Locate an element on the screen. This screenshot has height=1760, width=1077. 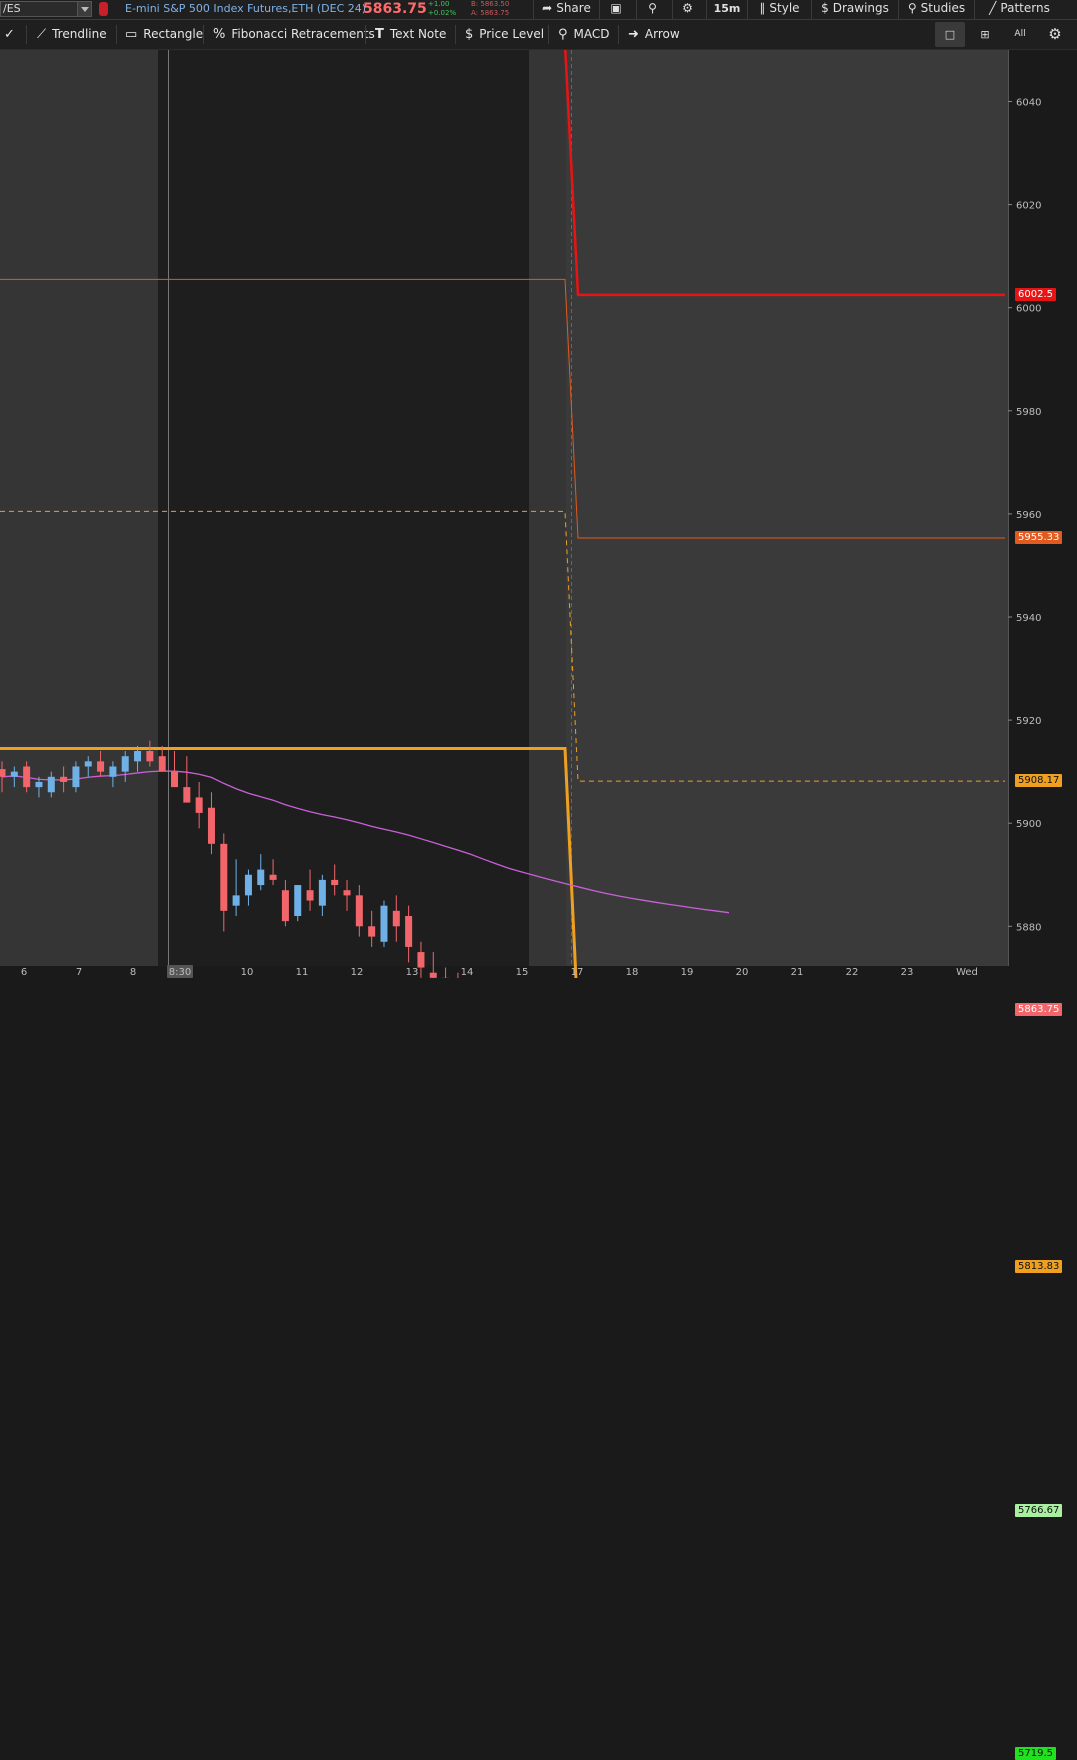
pin-tool: ✓ is located at coordinates (12, 34).